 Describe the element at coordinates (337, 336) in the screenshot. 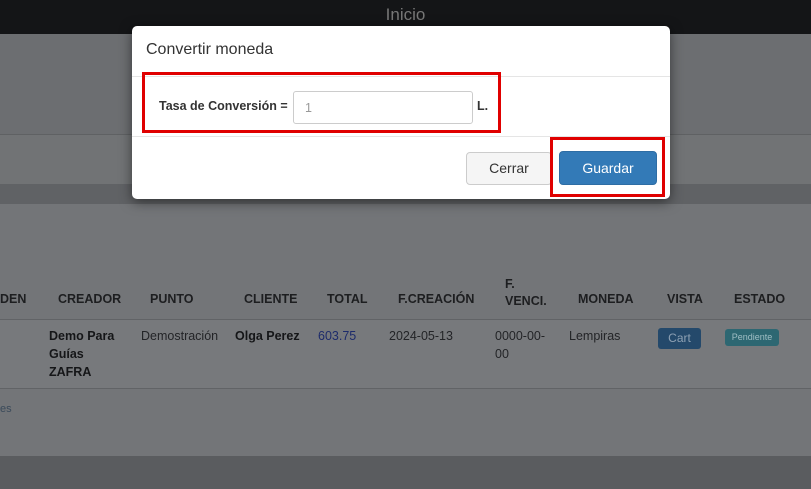

I see `cell-total: 603.75` at that location.